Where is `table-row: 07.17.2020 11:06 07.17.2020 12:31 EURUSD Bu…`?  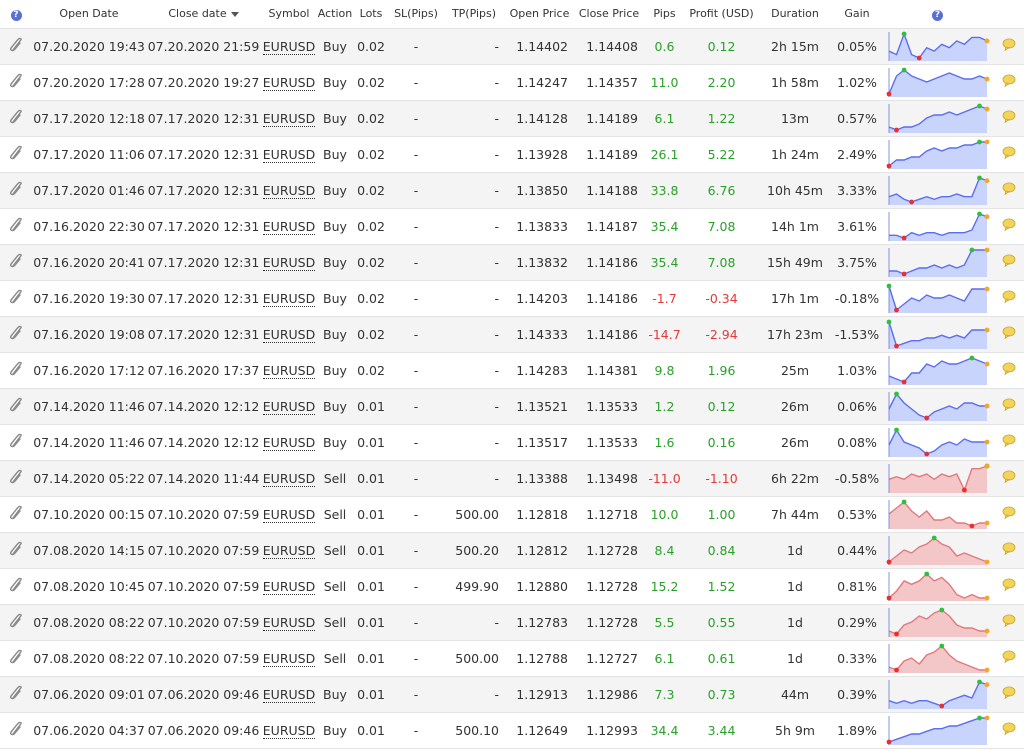
table-row: 07.17.2020 11:06 07.17.2020 12:31 EURUSD Bu… is located at coordinates (512, 154).